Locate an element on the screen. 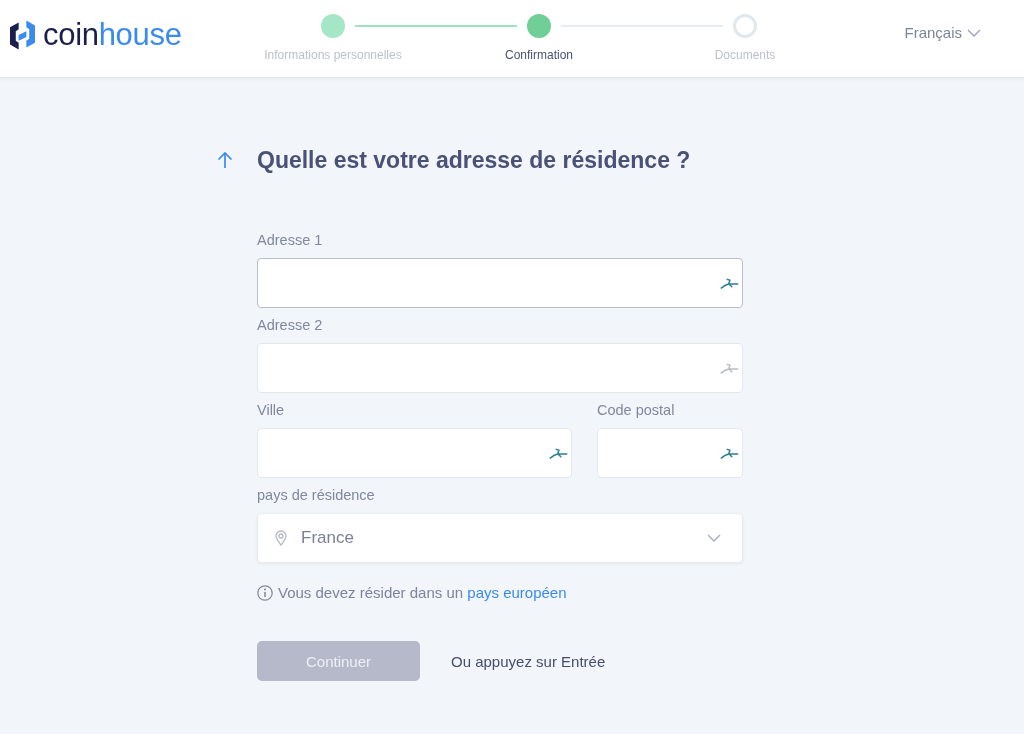 The height and width of the screenshot is (734, 1024). info-icon is located at coordinates (265, 593).